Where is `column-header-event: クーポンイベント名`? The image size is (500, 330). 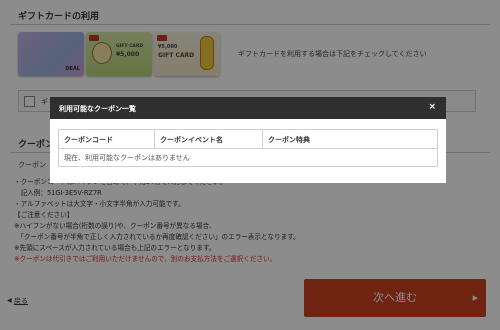 column-header-event: クーポンイベント名 is located at coordinates (209, 139).